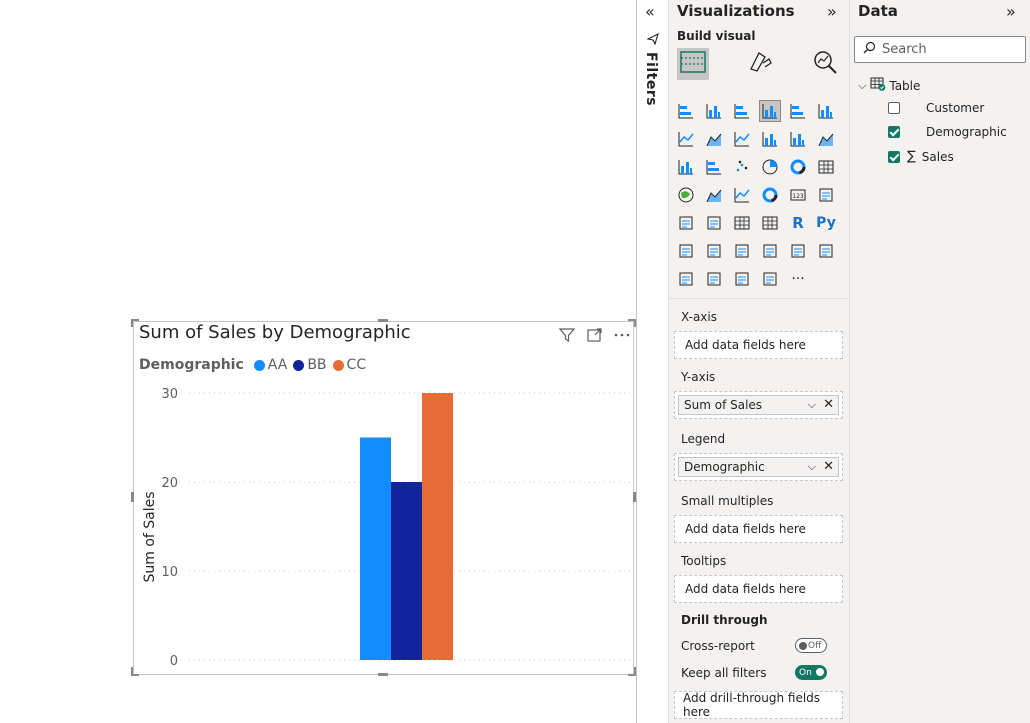 This screenshot has height=723, width=1030. Describe the element at coordinates (714, 139) in the screenshot. I see `area-visual-icon` at that location.